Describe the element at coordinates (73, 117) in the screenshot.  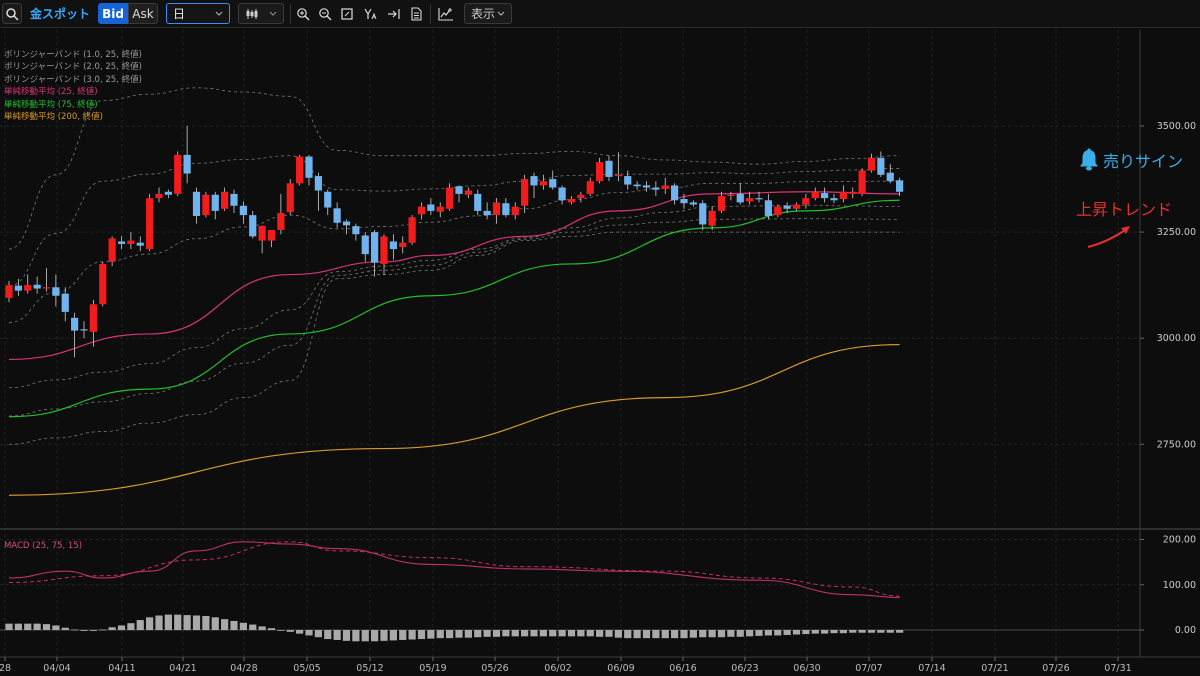
I see `legend-sma-200: 単純移動平均 (200, 終値)` at that location.